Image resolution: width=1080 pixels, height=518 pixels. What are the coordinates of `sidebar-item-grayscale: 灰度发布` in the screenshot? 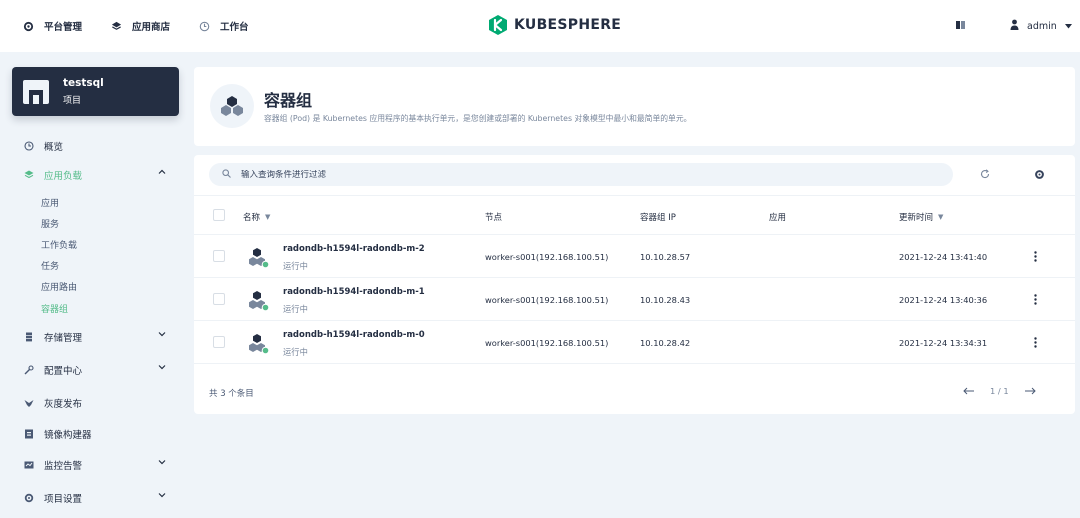 It's located at (99, 403).